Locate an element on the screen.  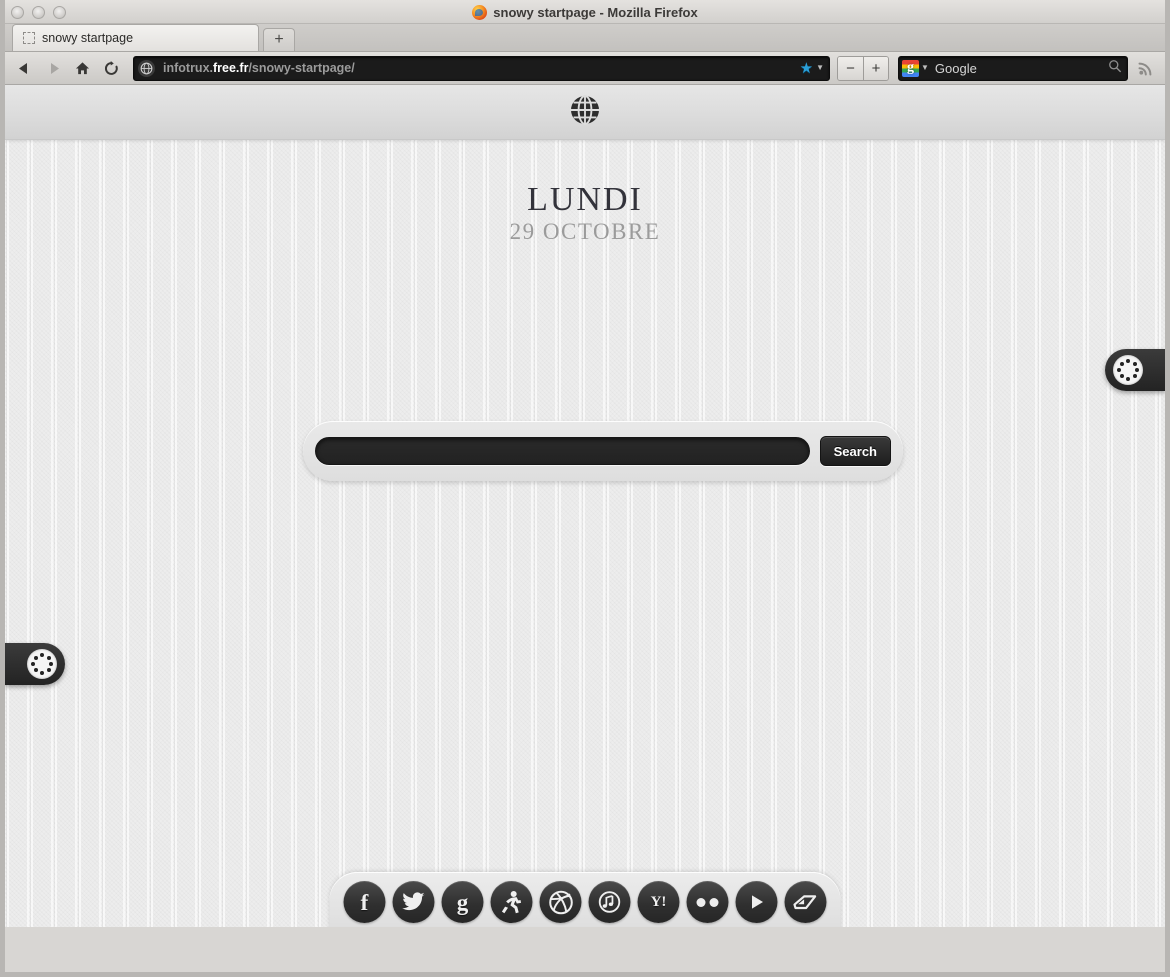
firefox-logo-icon is located at coordinates (480, 12).